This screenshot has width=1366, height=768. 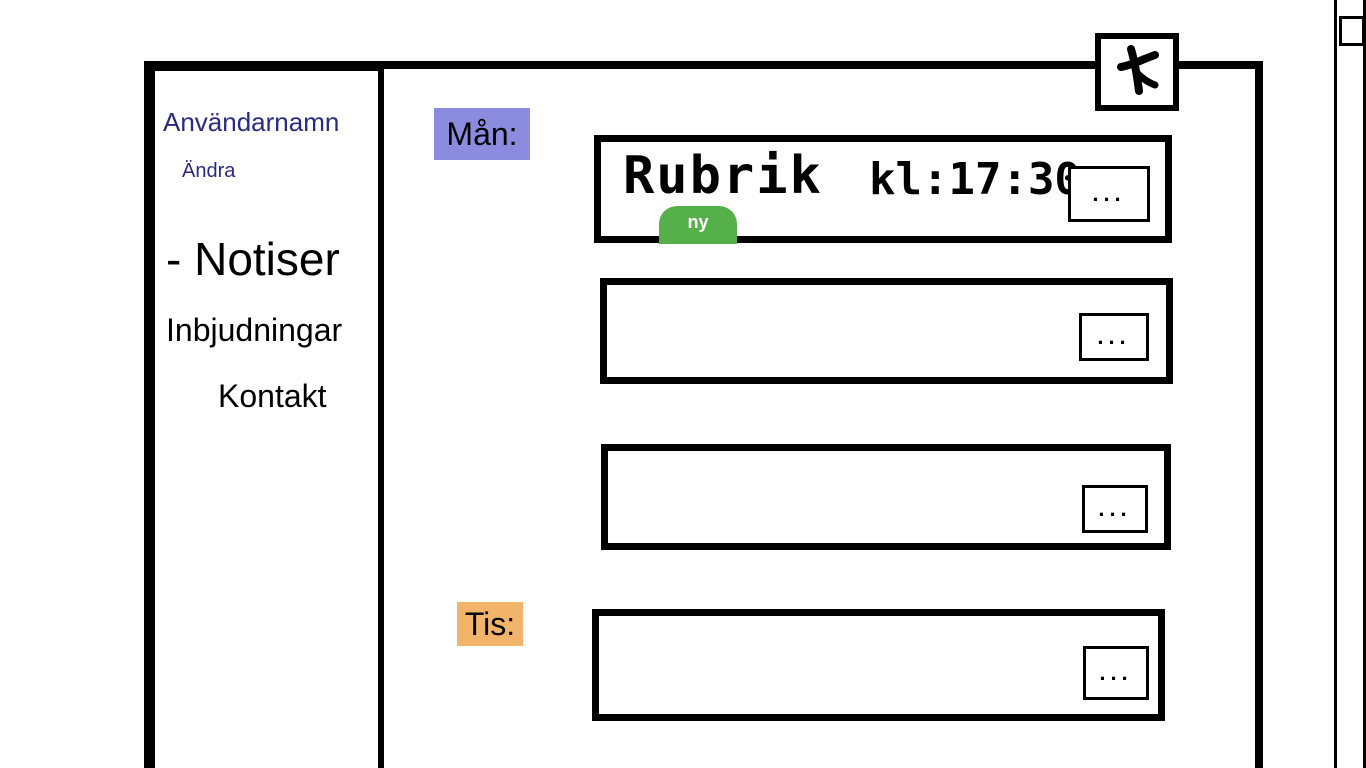 What do you see at coordinates (272, 396) in the screenshot?
I see `nav-item-contact: Kontakt` at bounding box center [272, 396].